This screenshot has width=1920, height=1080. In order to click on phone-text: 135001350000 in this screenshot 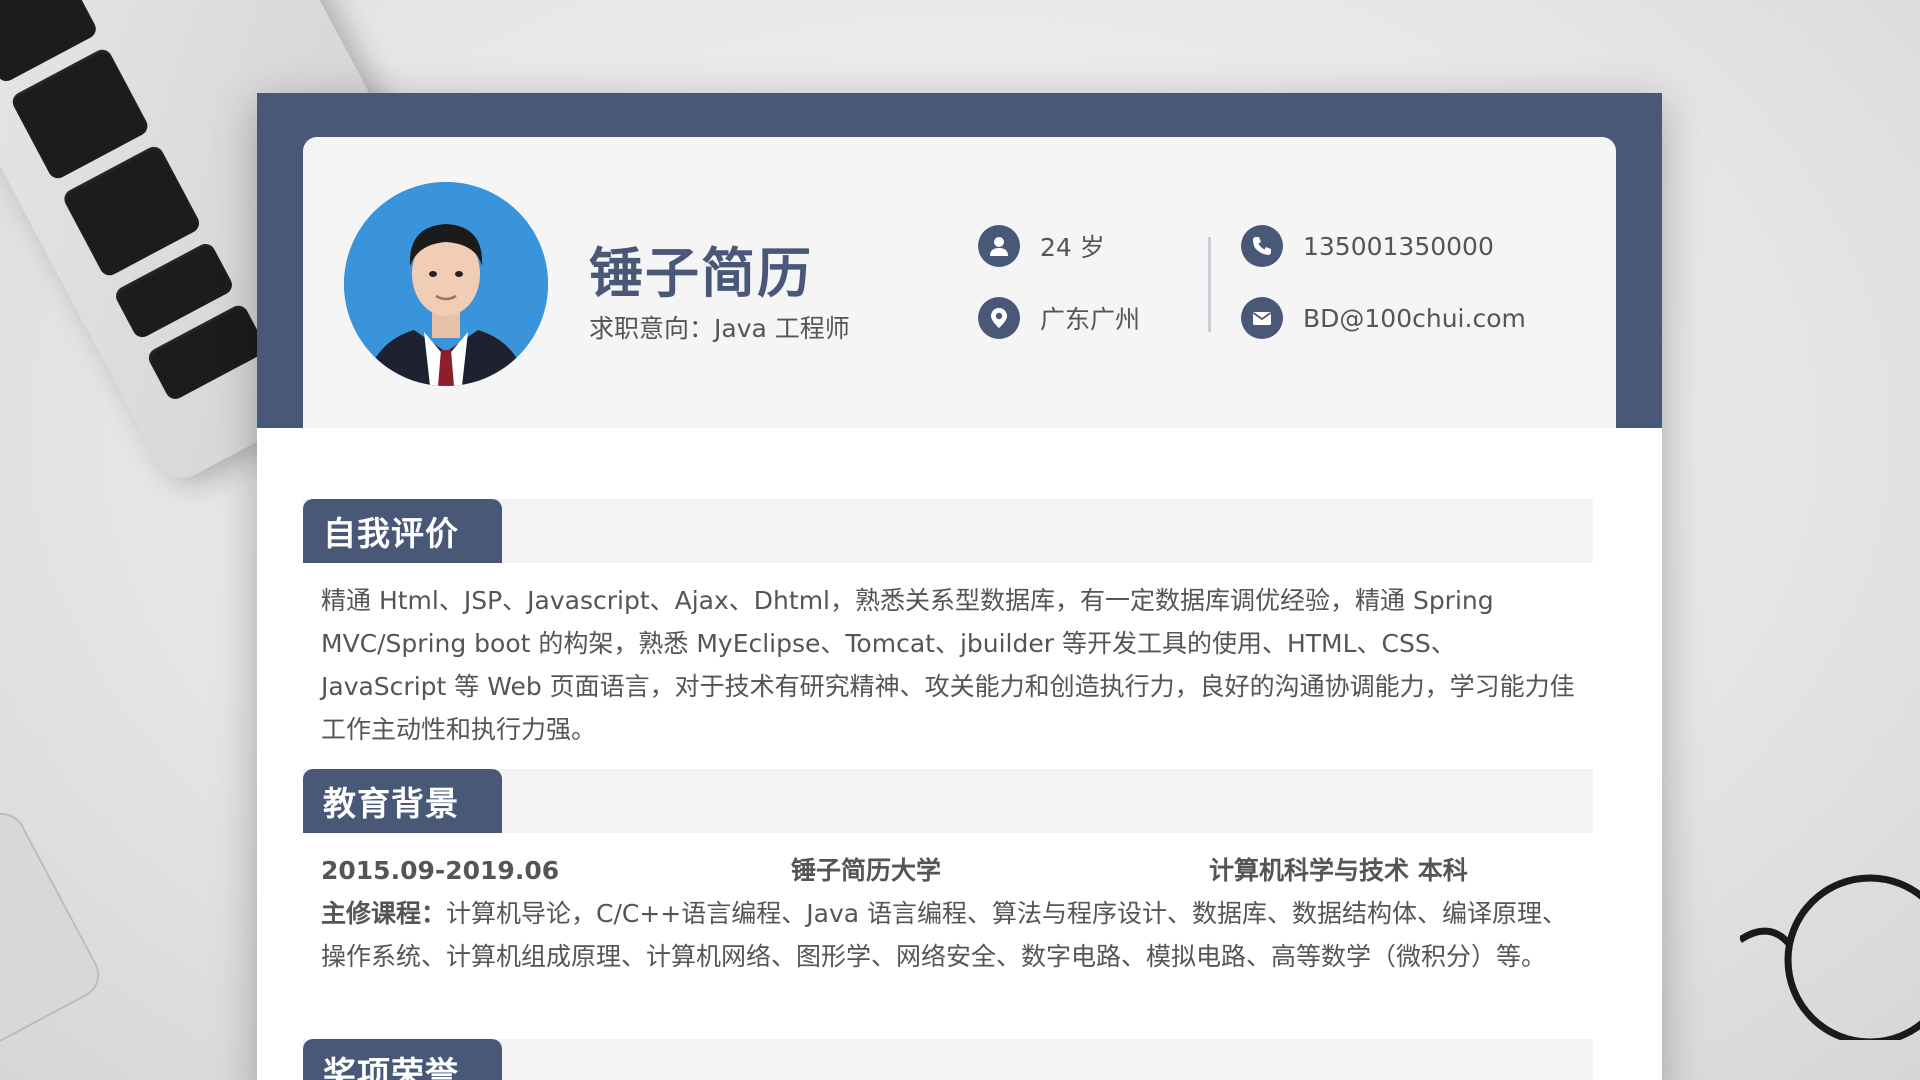, I will do `click(1398, 246)`.